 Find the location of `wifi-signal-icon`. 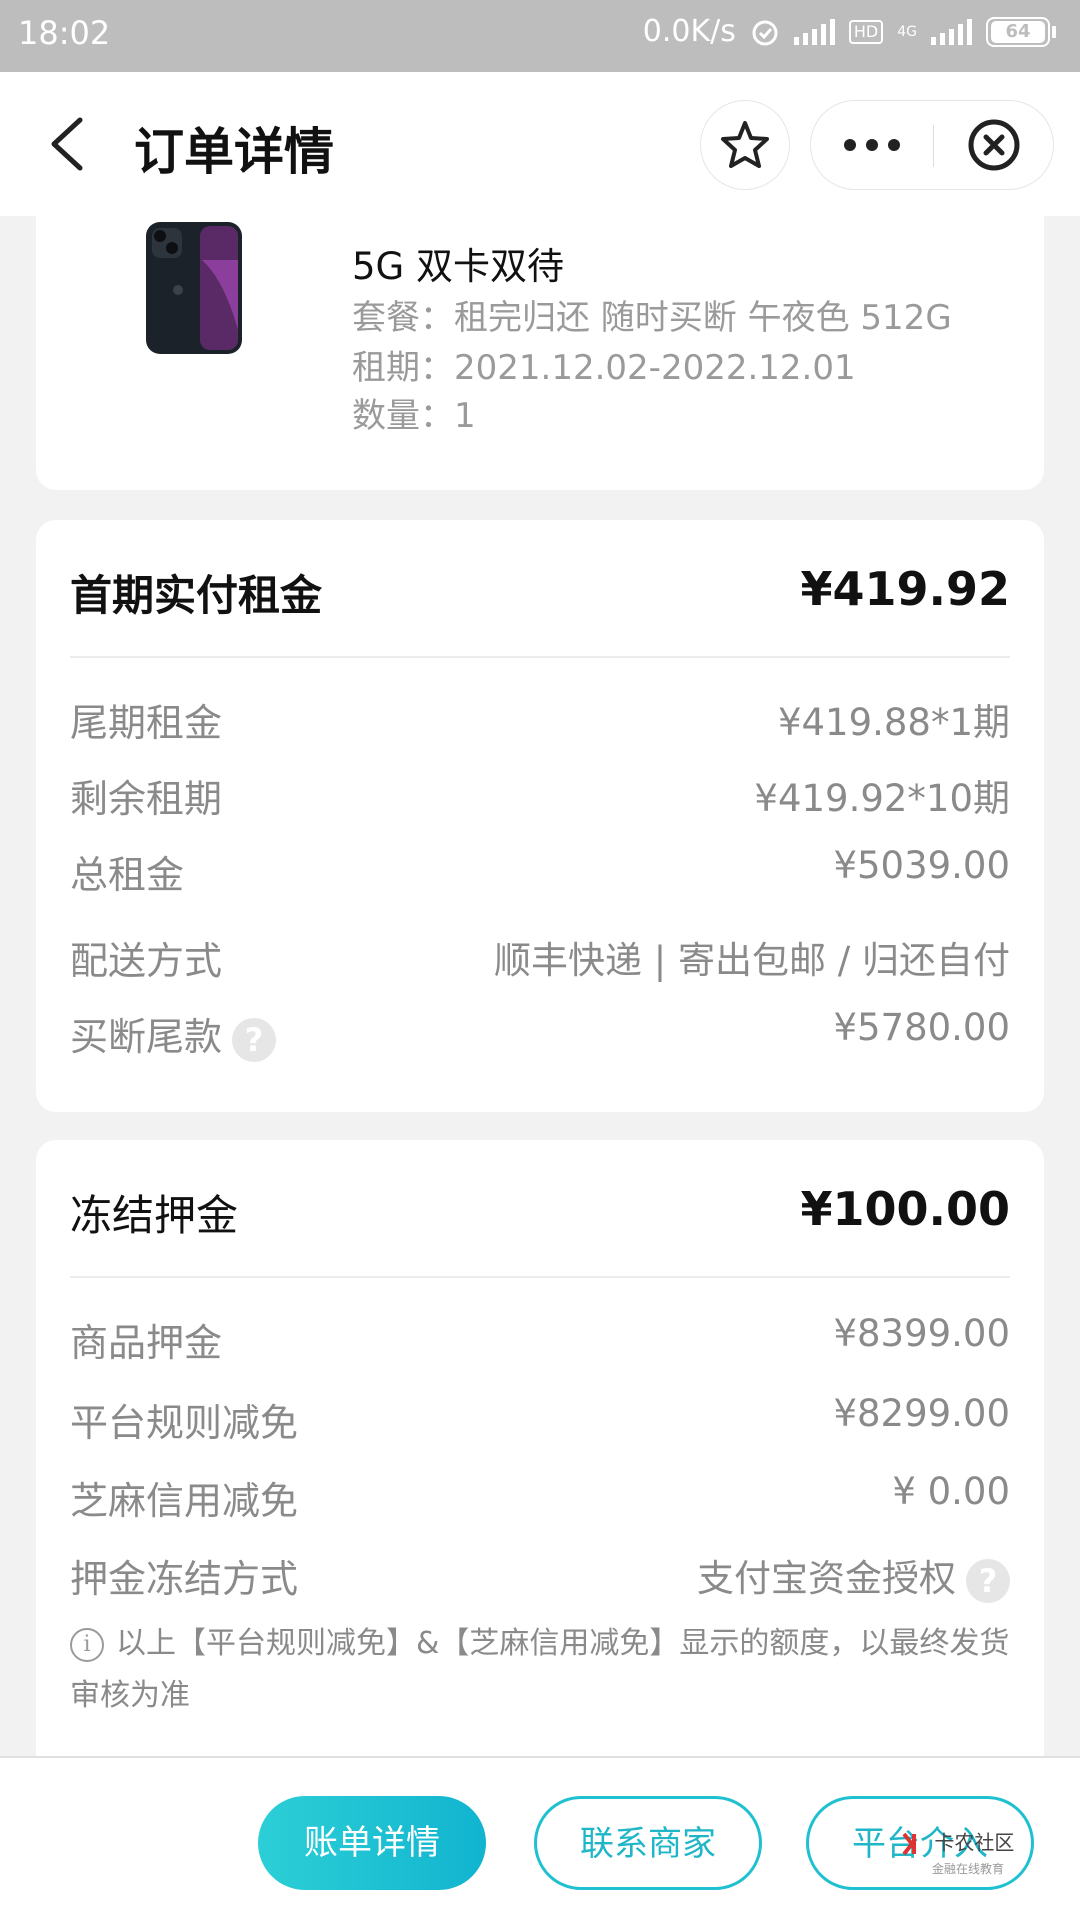

wifi-signal-icon is located at coordinates (814, 31).